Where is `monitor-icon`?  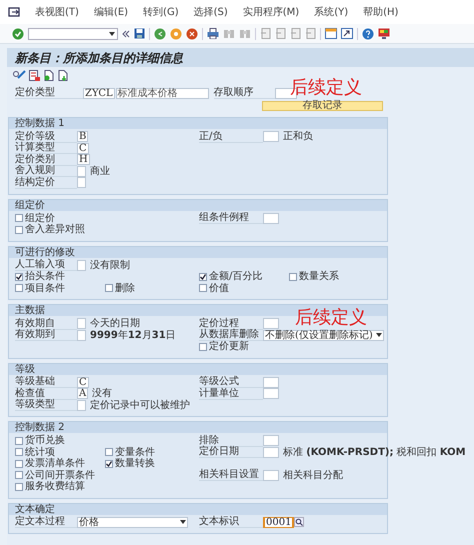 monitor-icon is located at coordinates (384, 33).